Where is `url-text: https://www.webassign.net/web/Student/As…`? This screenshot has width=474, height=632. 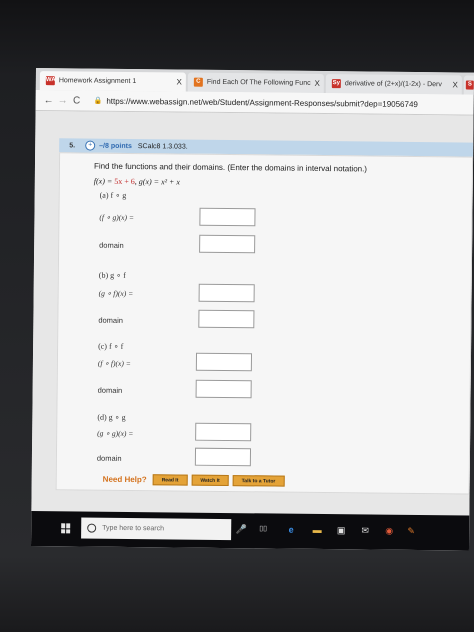 url-text: https://www.webassign.net/web/Student/As… is located at coordinates (262, 102).